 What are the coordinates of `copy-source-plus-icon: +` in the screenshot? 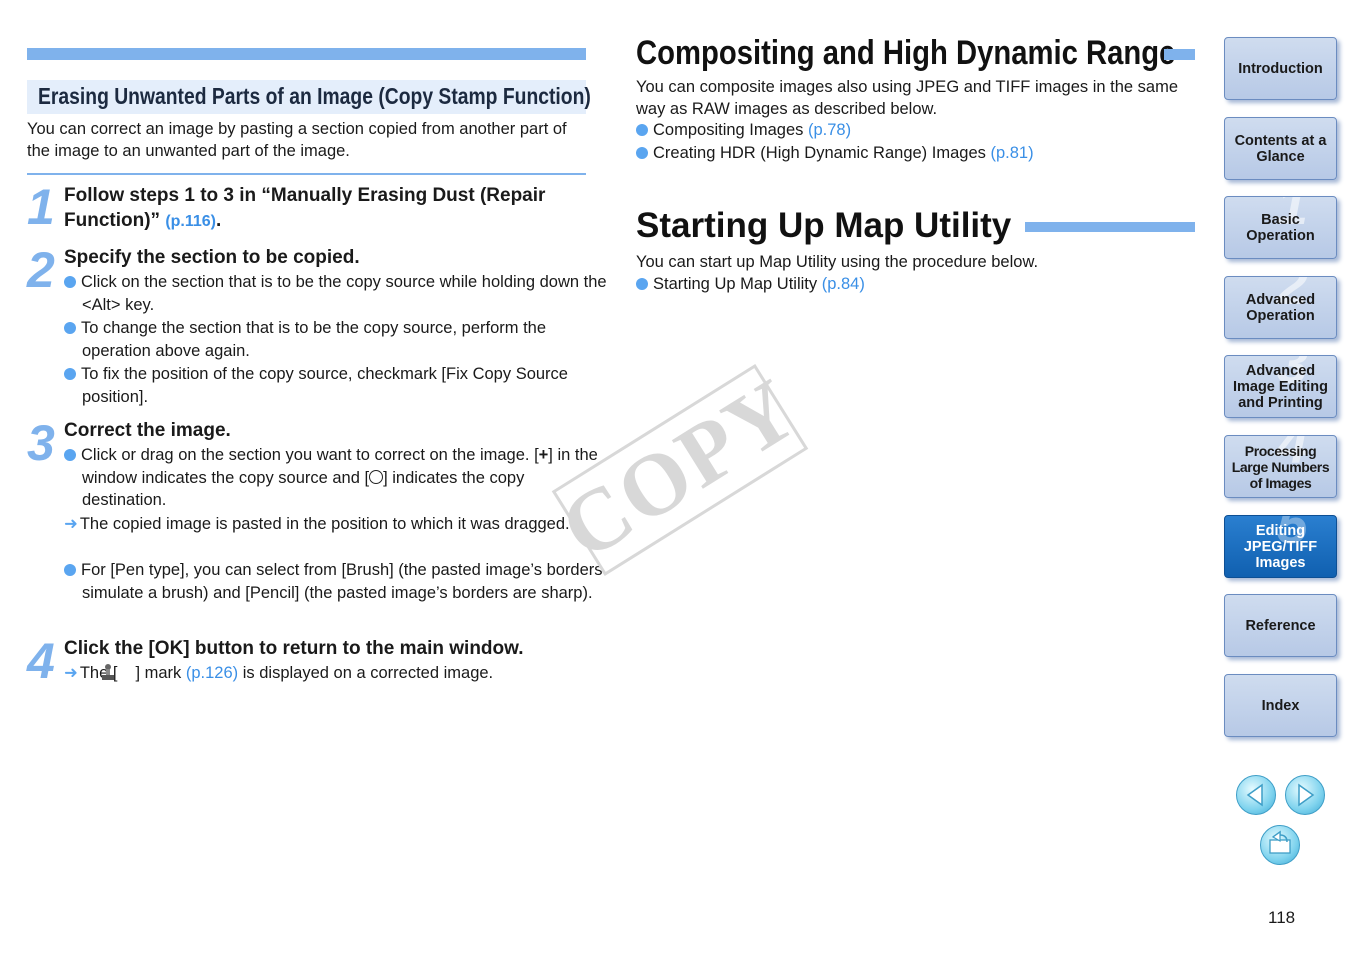 It's located at (543, 455).